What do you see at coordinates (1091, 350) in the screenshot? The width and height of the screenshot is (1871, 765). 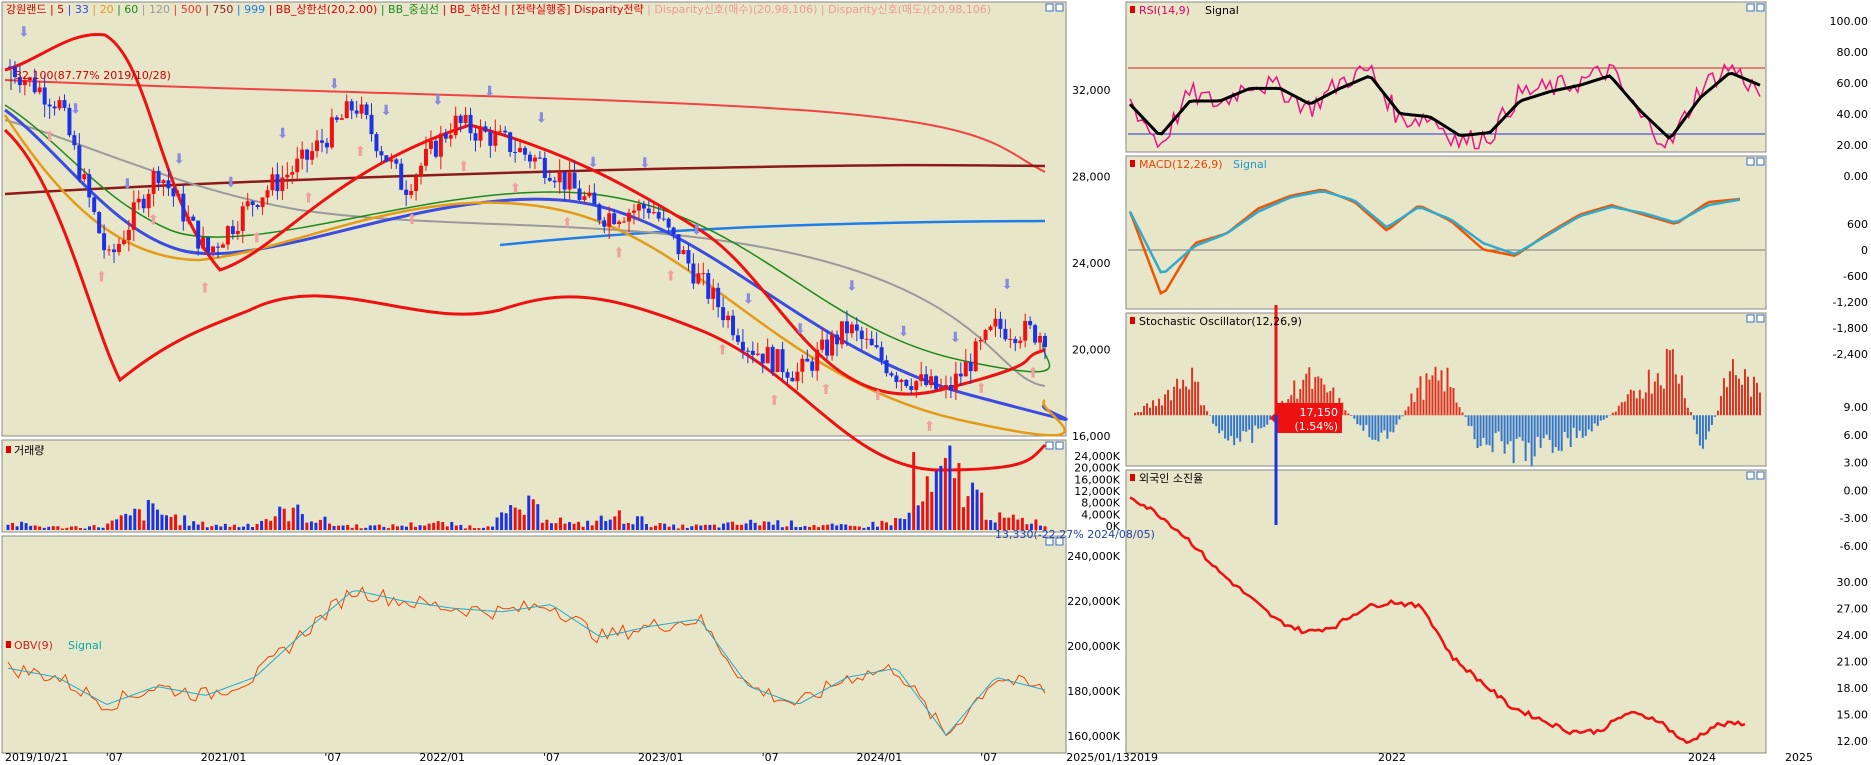 I see `price-y-tick: 20,000` at bounding box center [1091, 350].